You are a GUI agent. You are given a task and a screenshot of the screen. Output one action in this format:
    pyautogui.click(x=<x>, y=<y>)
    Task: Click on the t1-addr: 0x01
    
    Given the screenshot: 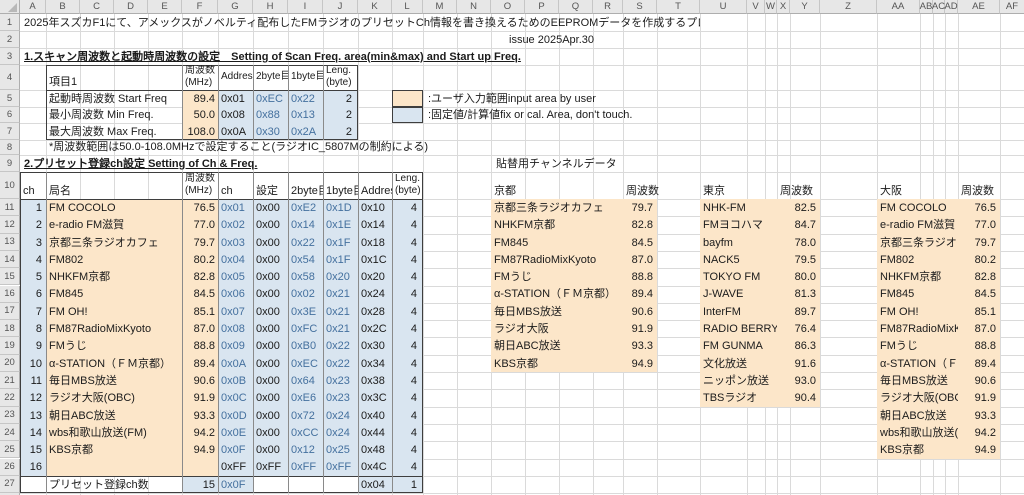 What is the action you would take?
    pyautogui.click(x=235, y=98)
    